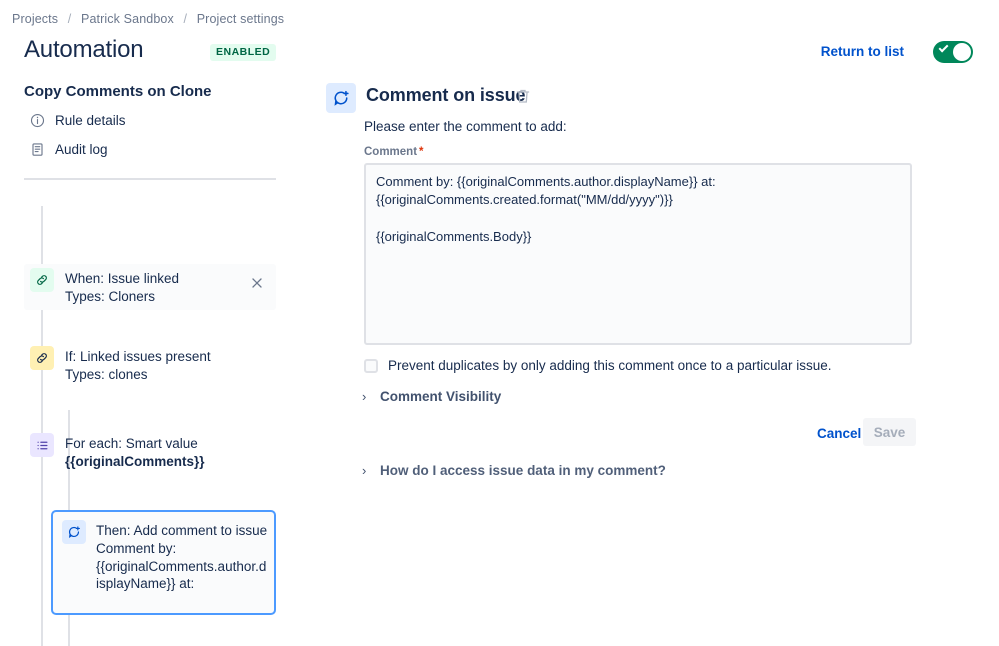 The height and width of the screenshot is (646, 999). I want to click on rule-name: Copy Comments on Clone, so click(118, 91).